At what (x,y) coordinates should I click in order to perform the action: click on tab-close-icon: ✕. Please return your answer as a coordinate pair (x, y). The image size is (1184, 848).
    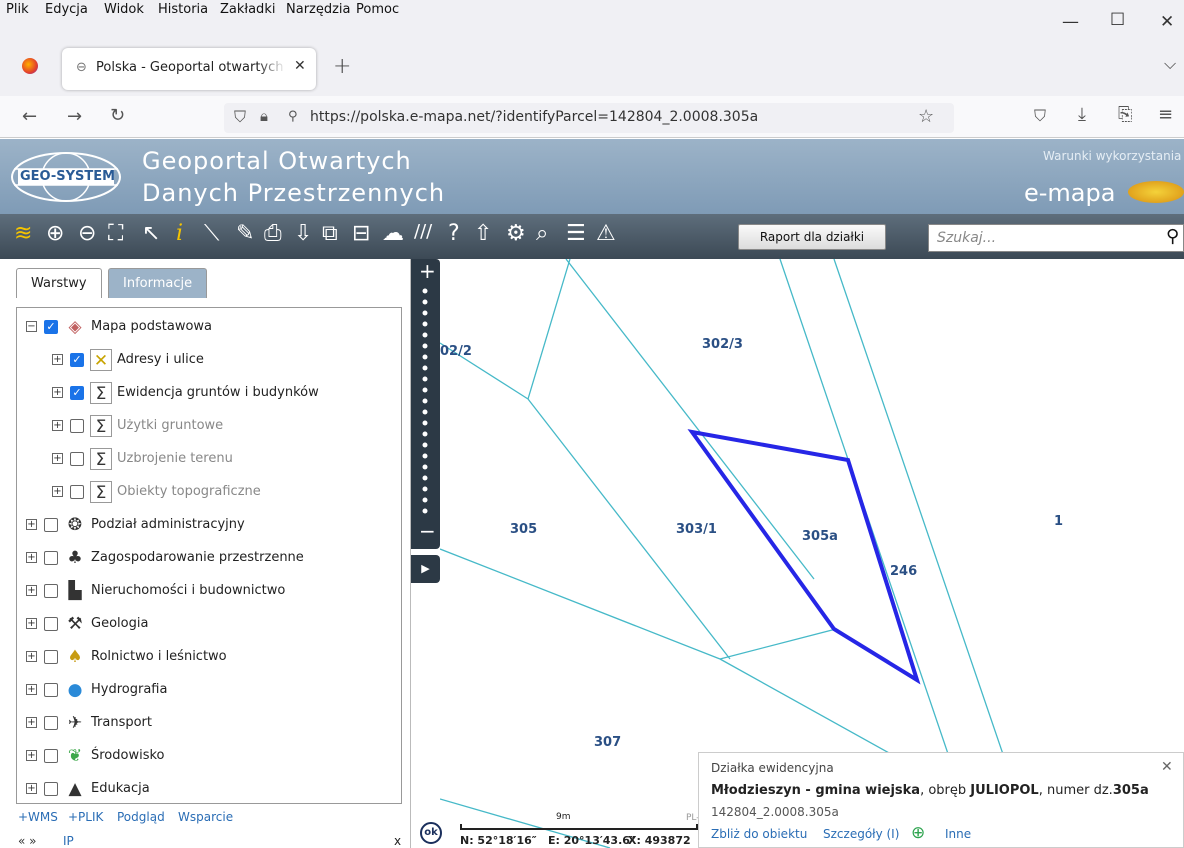
    Looking at the image, I should click on (300, 66).